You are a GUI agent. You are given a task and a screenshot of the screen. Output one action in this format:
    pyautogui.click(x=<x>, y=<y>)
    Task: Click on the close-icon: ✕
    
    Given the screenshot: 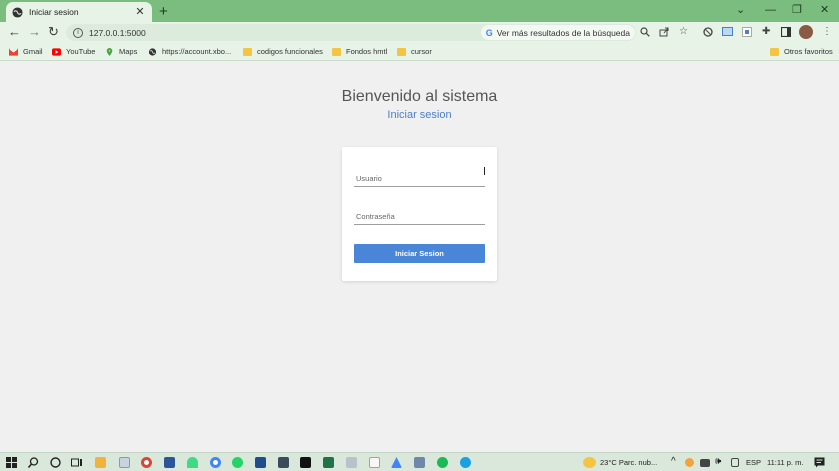 What is the action you would take?
    pyautogui.click(x=140, y=12)
    